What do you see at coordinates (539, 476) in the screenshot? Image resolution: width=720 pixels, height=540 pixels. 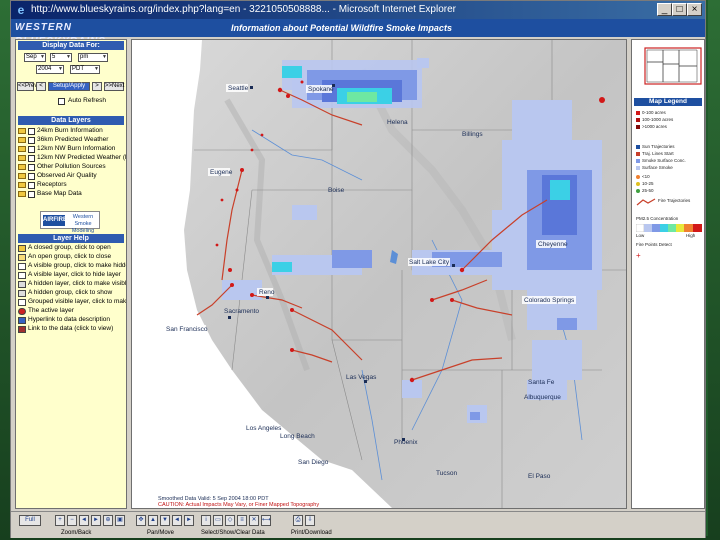 I see `city-el-paso: El Paso` at bounding box center [539, 476].